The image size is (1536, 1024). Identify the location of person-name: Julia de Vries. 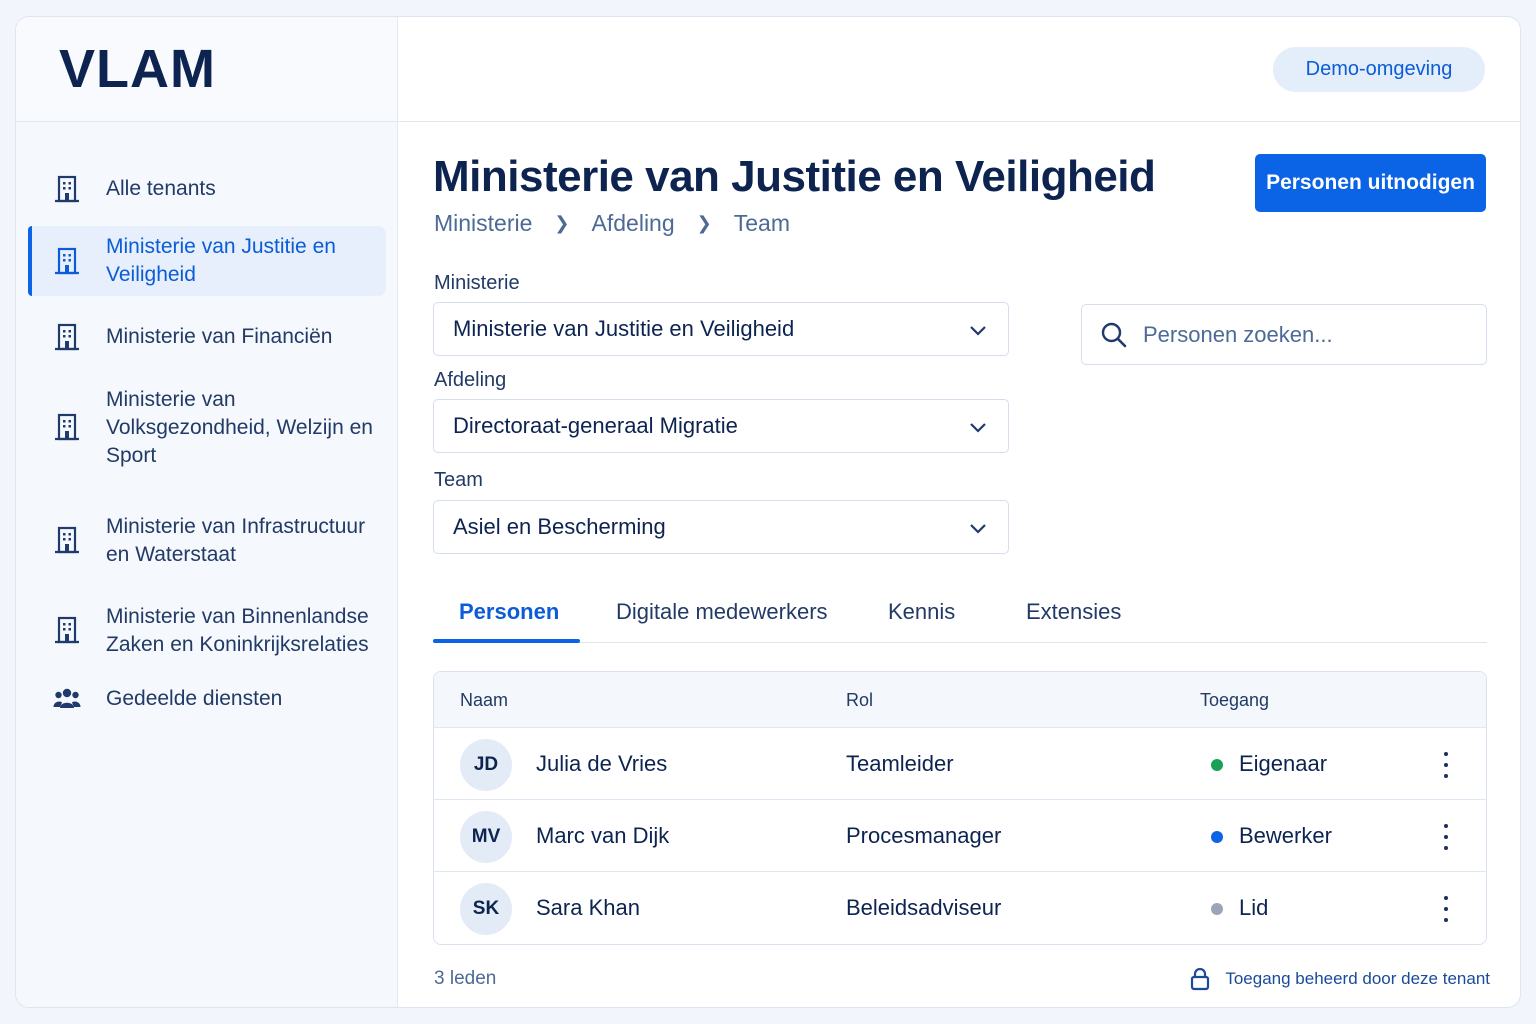
(602, 763).